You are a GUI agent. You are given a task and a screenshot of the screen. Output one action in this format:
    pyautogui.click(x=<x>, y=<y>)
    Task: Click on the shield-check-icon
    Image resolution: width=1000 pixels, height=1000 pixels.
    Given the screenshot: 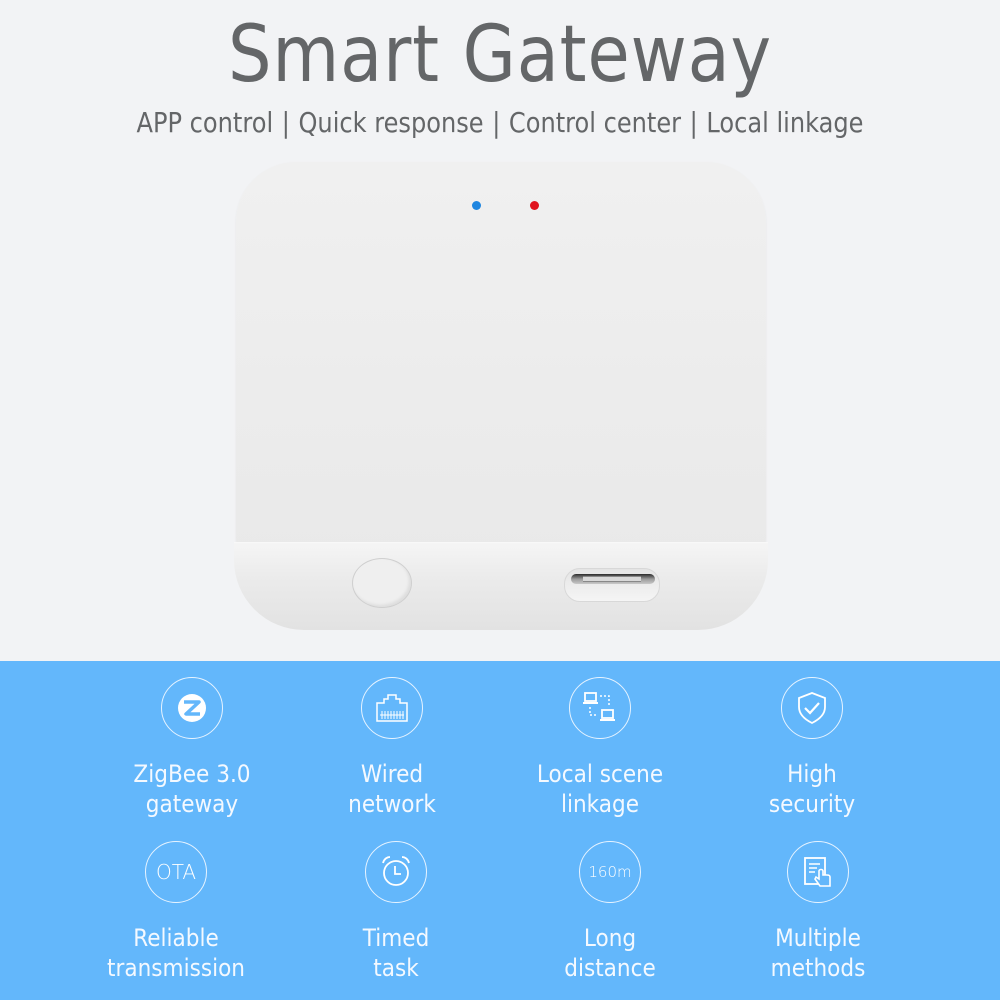 What is the action you would take?
    pyautogui.click(x=812, y=708)
    